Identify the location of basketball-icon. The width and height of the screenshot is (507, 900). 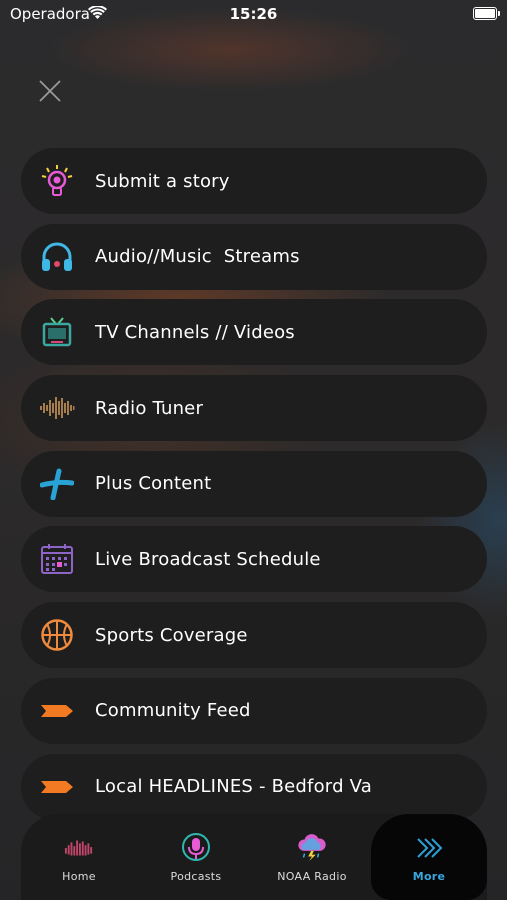
(57, 635).